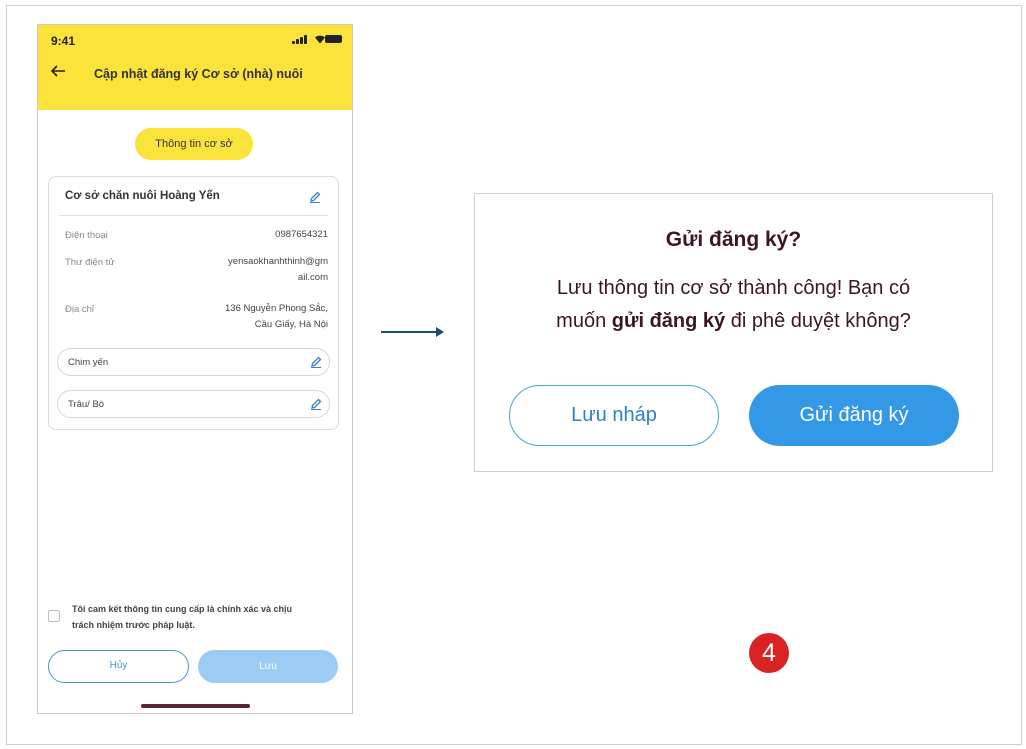  Describe the element at coordinates (301, 234) in the screenshot. I see `phone-value: 0987654321` at that location.